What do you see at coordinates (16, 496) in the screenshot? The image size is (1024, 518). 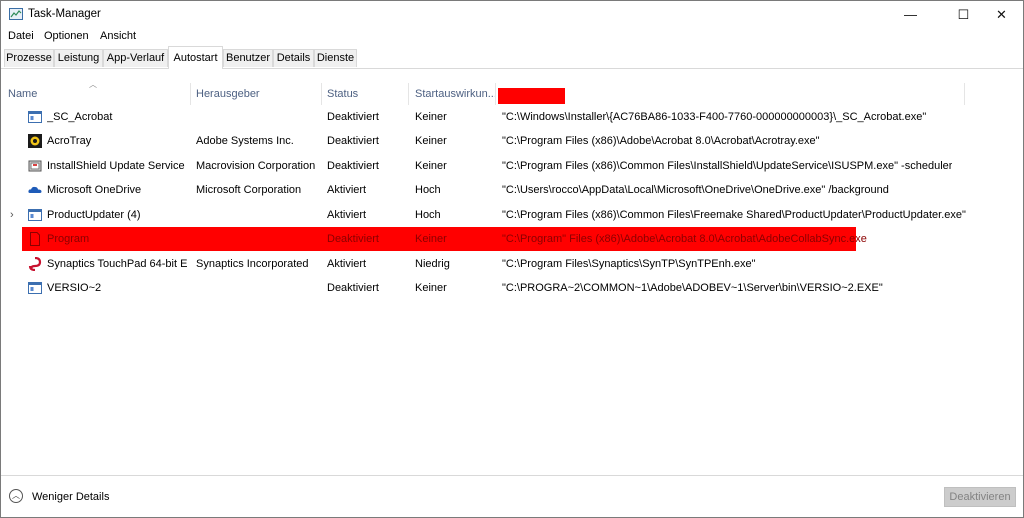 I see `collapse-up-icon: ︿` at bounding box center [16, 496].